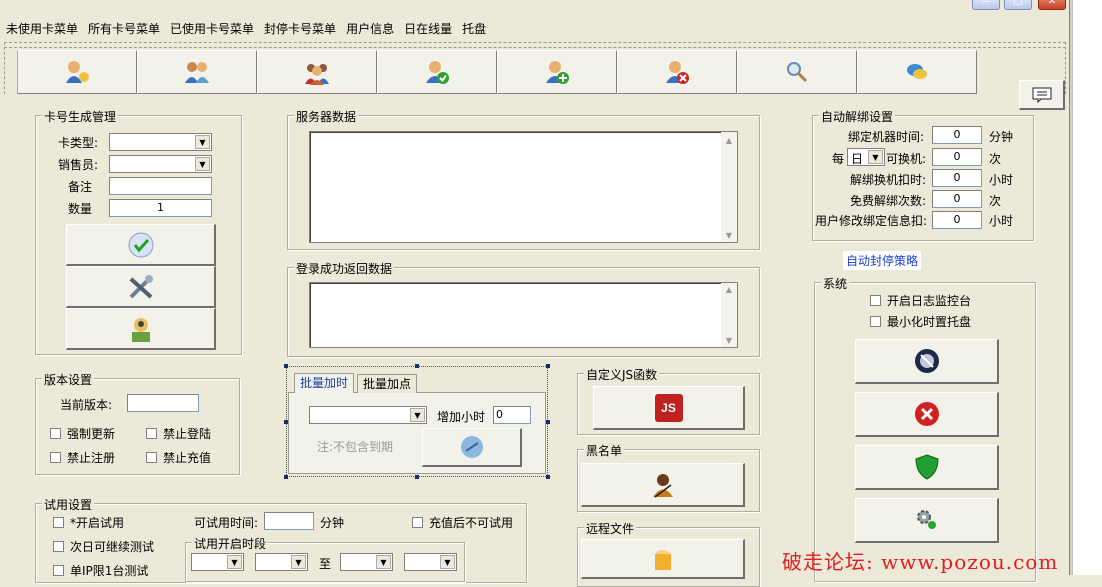  I want to click on generate-button, so click(141, 245).